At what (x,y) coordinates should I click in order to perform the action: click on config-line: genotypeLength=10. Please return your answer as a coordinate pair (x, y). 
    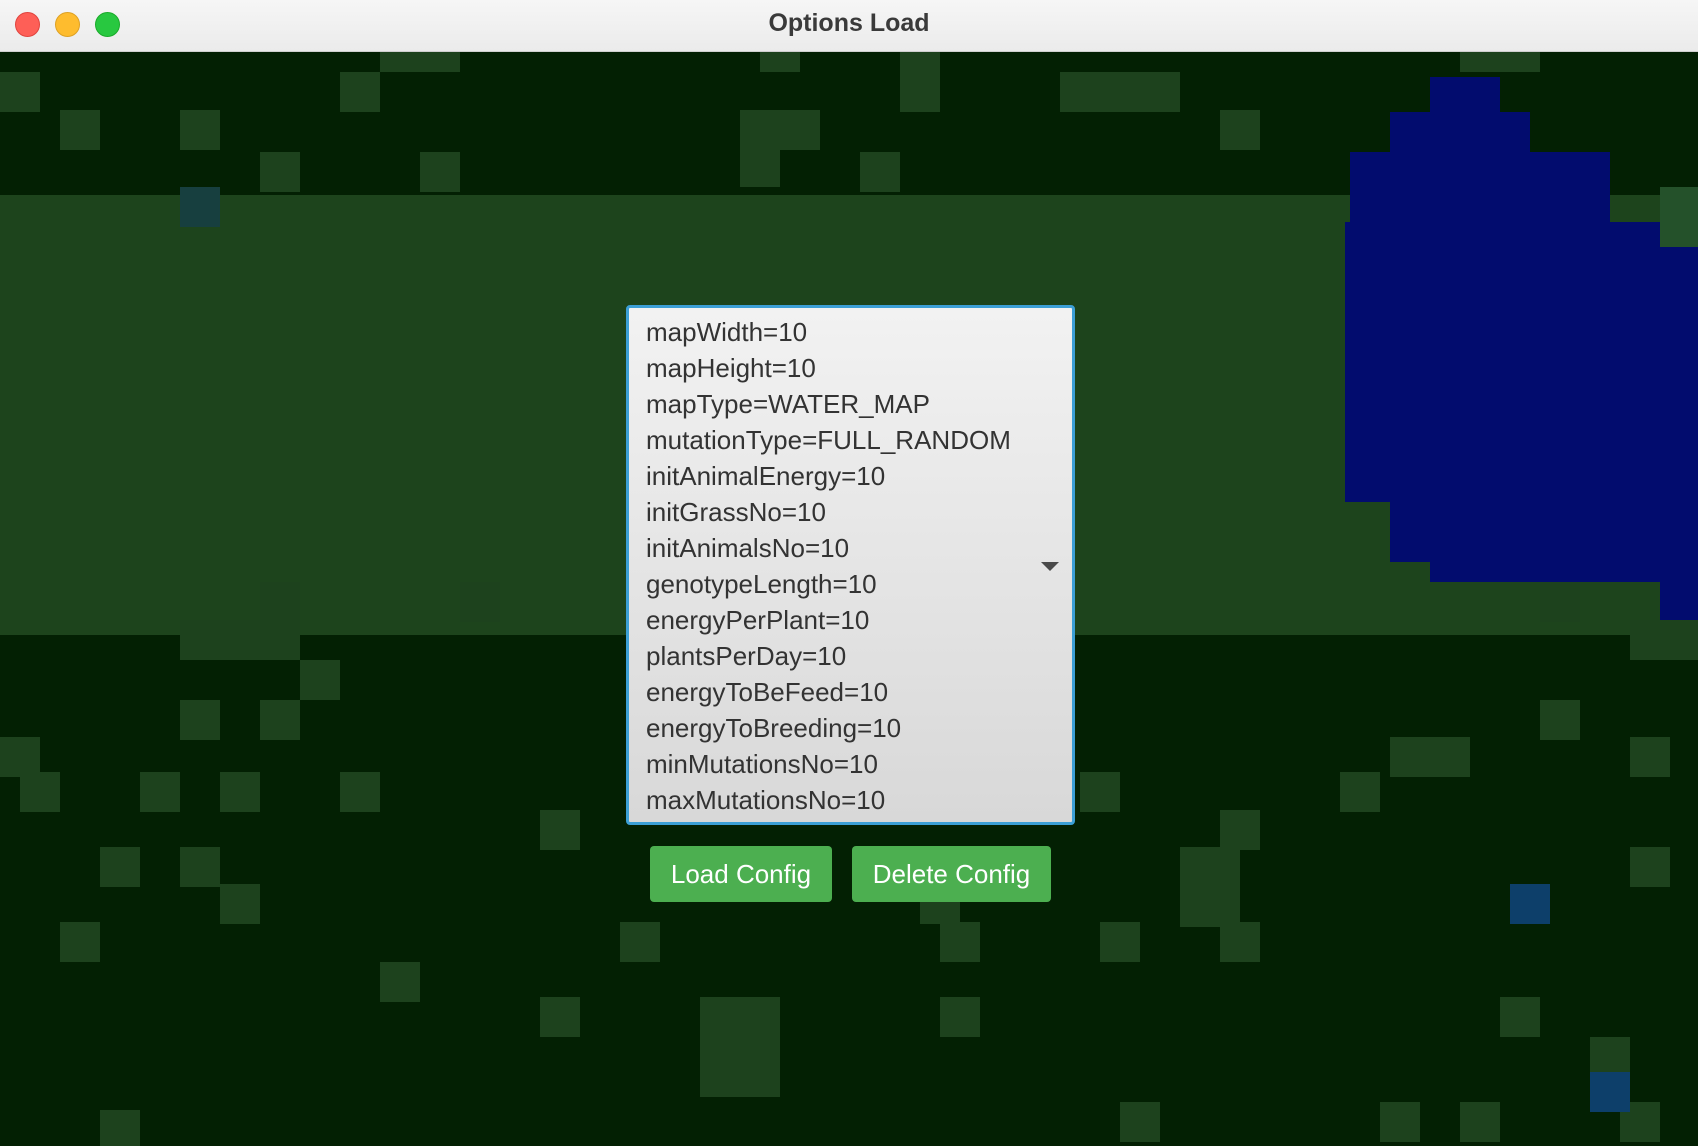
    Looking at the image, I should click on (761, 584).